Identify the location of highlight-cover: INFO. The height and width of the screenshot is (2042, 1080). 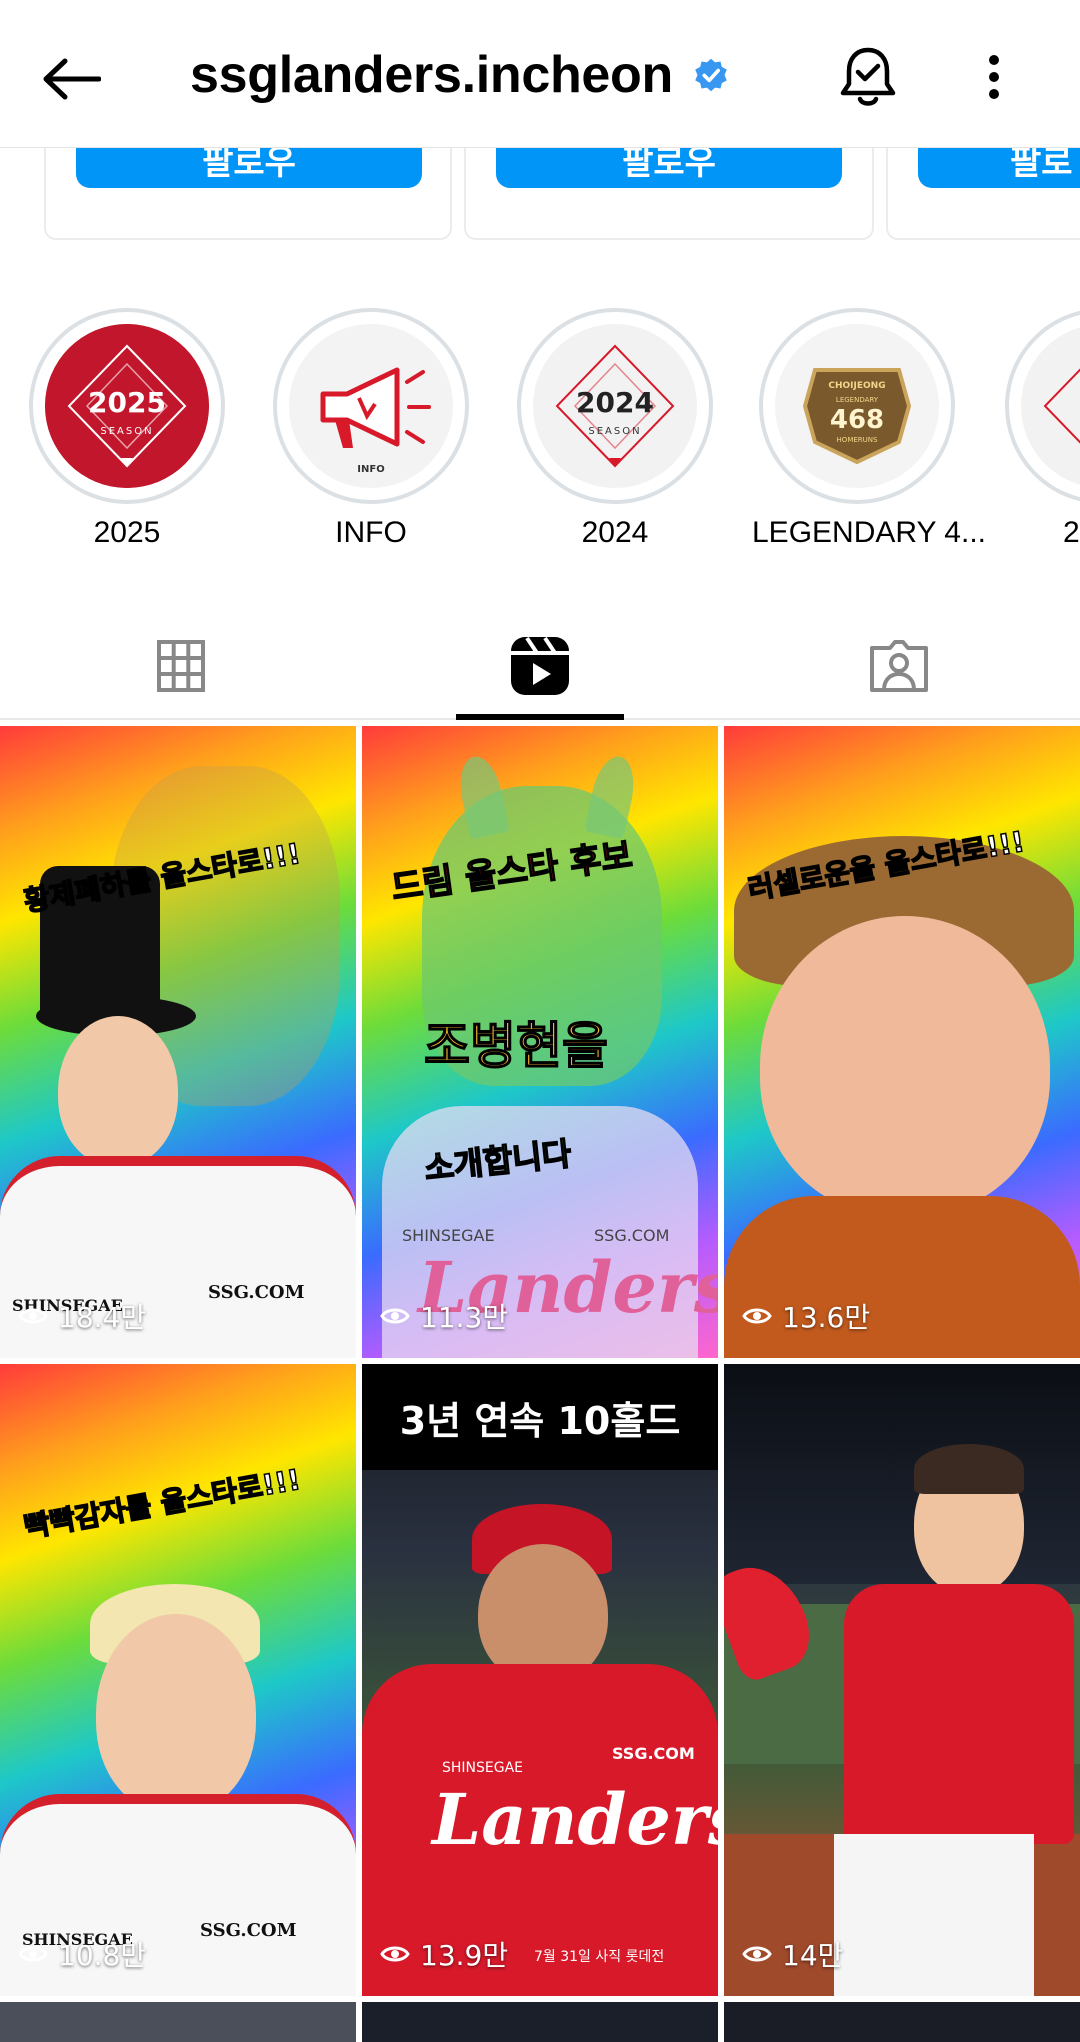
(371, 406).